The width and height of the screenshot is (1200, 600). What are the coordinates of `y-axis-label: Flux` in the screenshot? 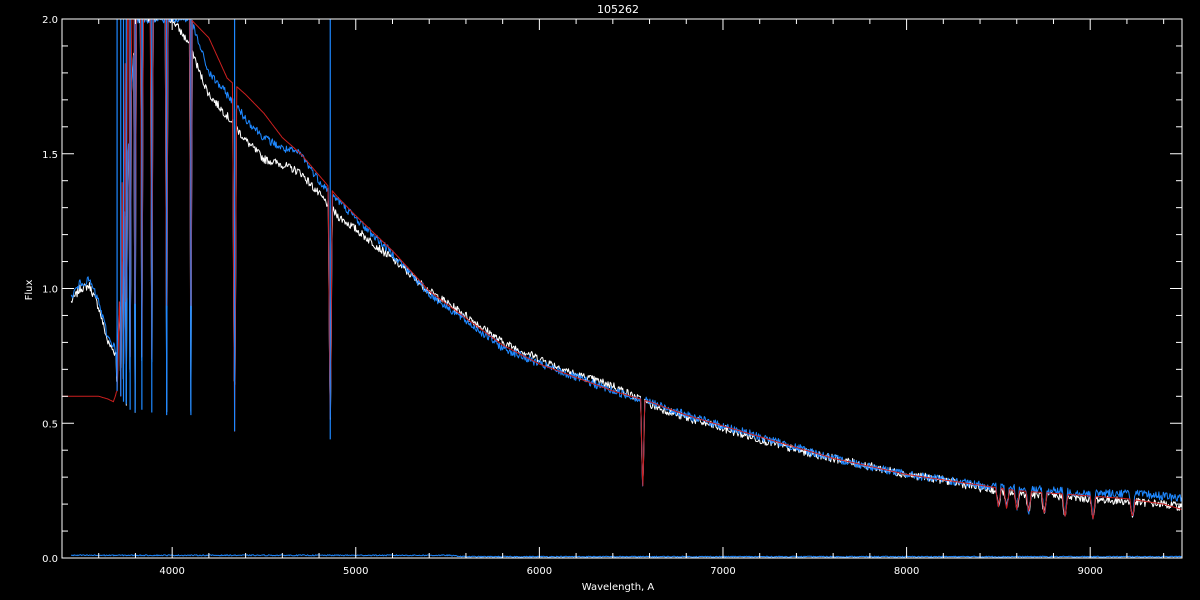 It's located at (29, 290).